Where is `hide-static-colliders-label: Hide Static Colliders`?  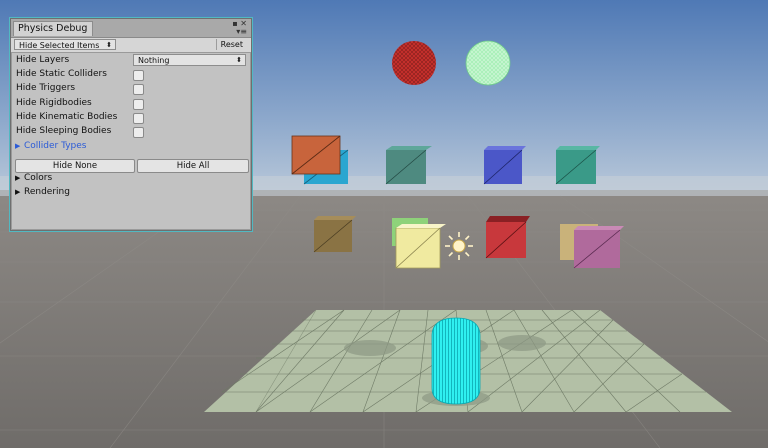 hide-static-colliders-label: Hide Static Colliders is located at coordinates (61, 74).